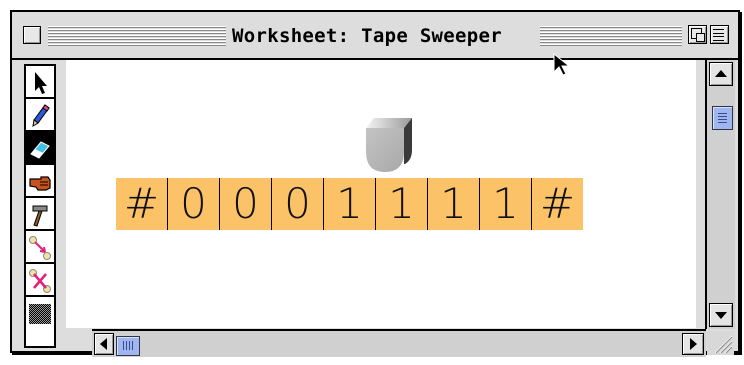 Image resolution: width=744 pixels, height=365 pixels. I want to click on triangle-up-icon, so click(721, 73).